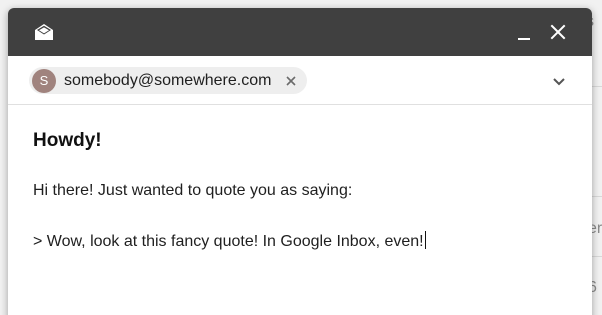 This screenshot has width=602, height=315. What do you see at coordinates (44, 32) in the screenshot?
I see `open-envelope-icon` at bounding box center [44, 32].